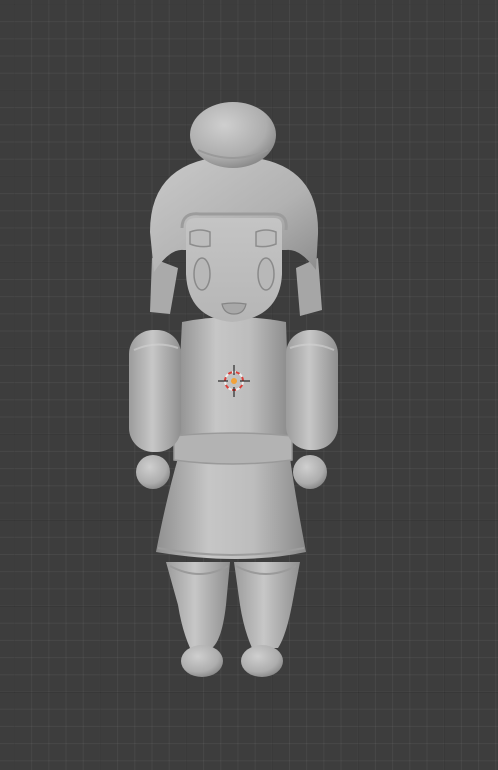  What do you see at coordinates (202, 274) in the screenshot?
I see `left-eye` at bounding box center [202, 274].